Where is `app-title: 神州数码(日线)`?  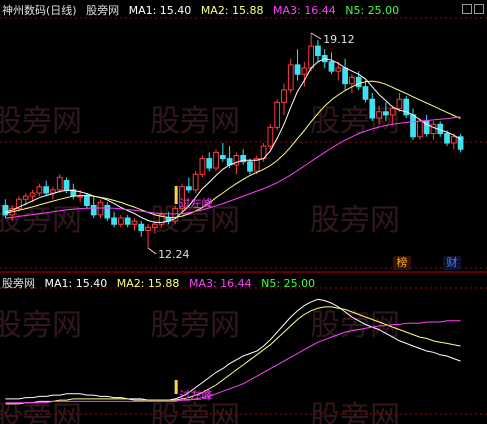
app-title: 神州数码(日线) is located at coordinates (39, 10).